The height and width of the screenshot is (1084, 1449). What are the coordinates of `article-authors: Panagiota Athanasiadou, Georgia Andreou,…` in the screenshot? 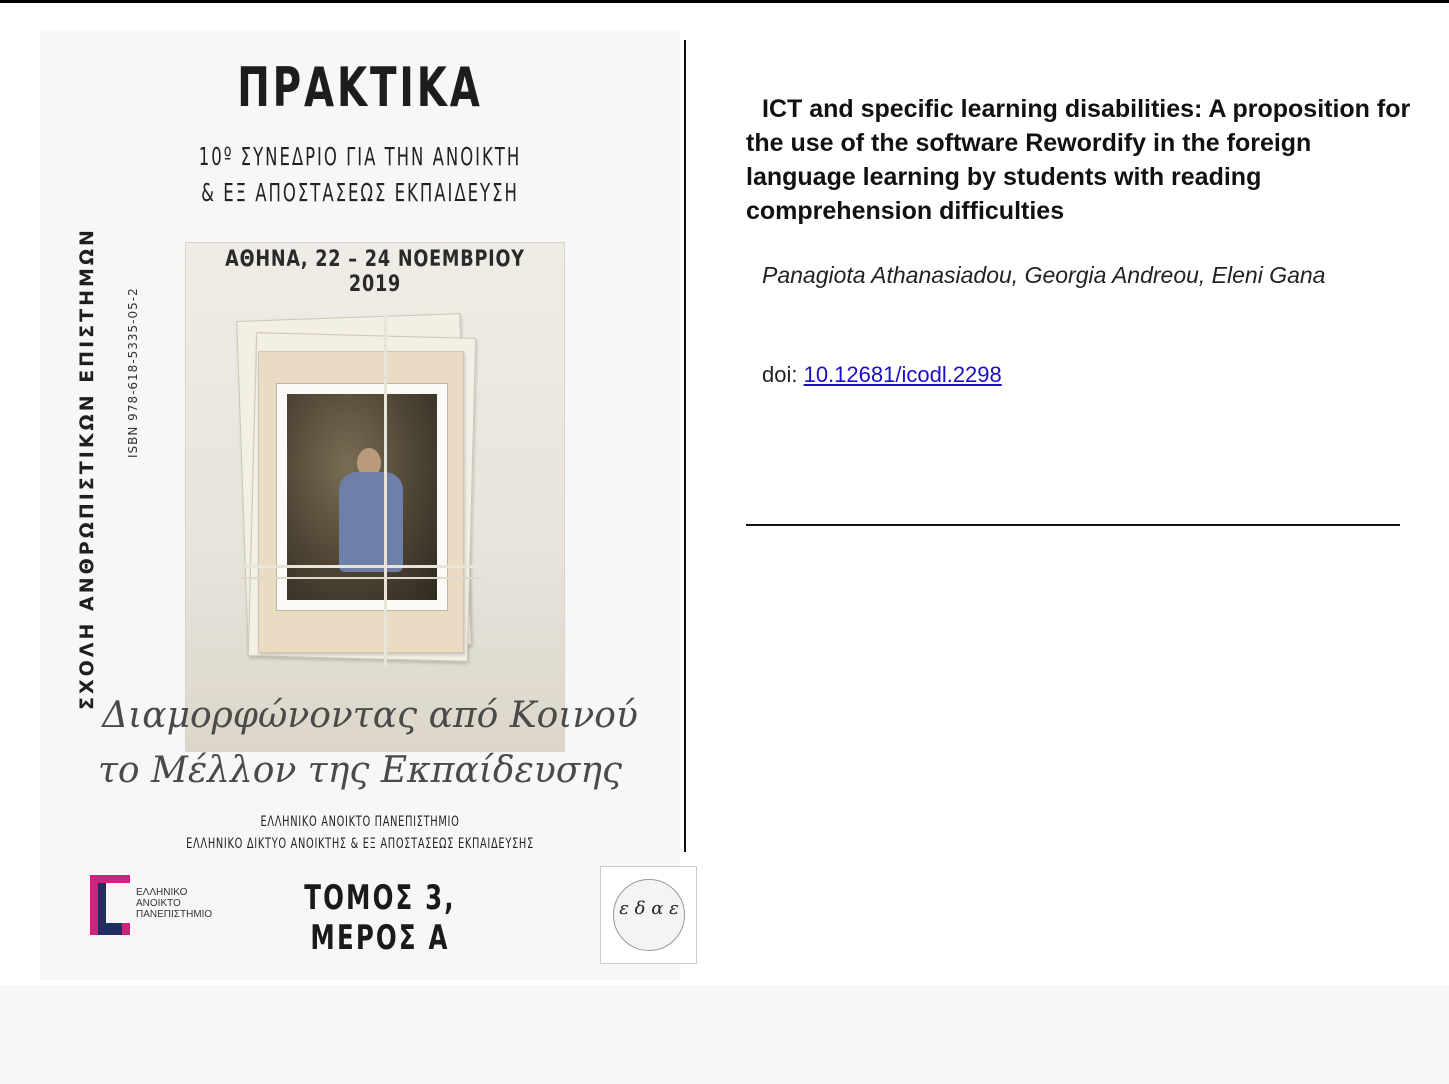 It's located at (1044, 275).